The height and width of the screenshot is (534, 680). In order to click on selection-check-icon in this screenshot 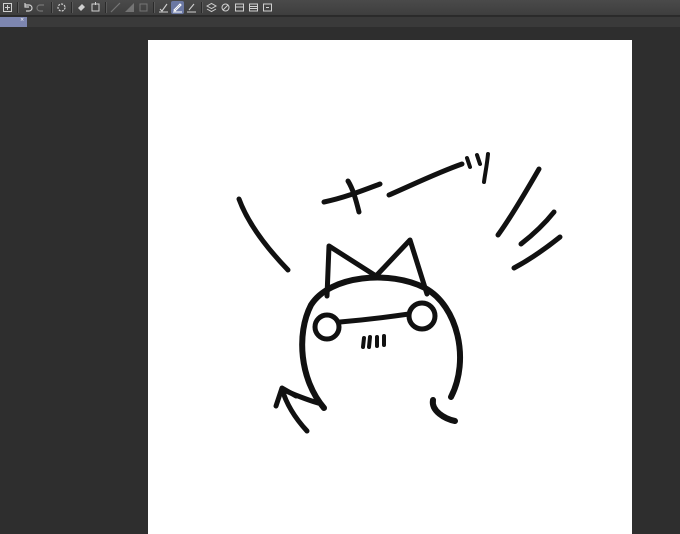, I will do `click(163, 7)`.